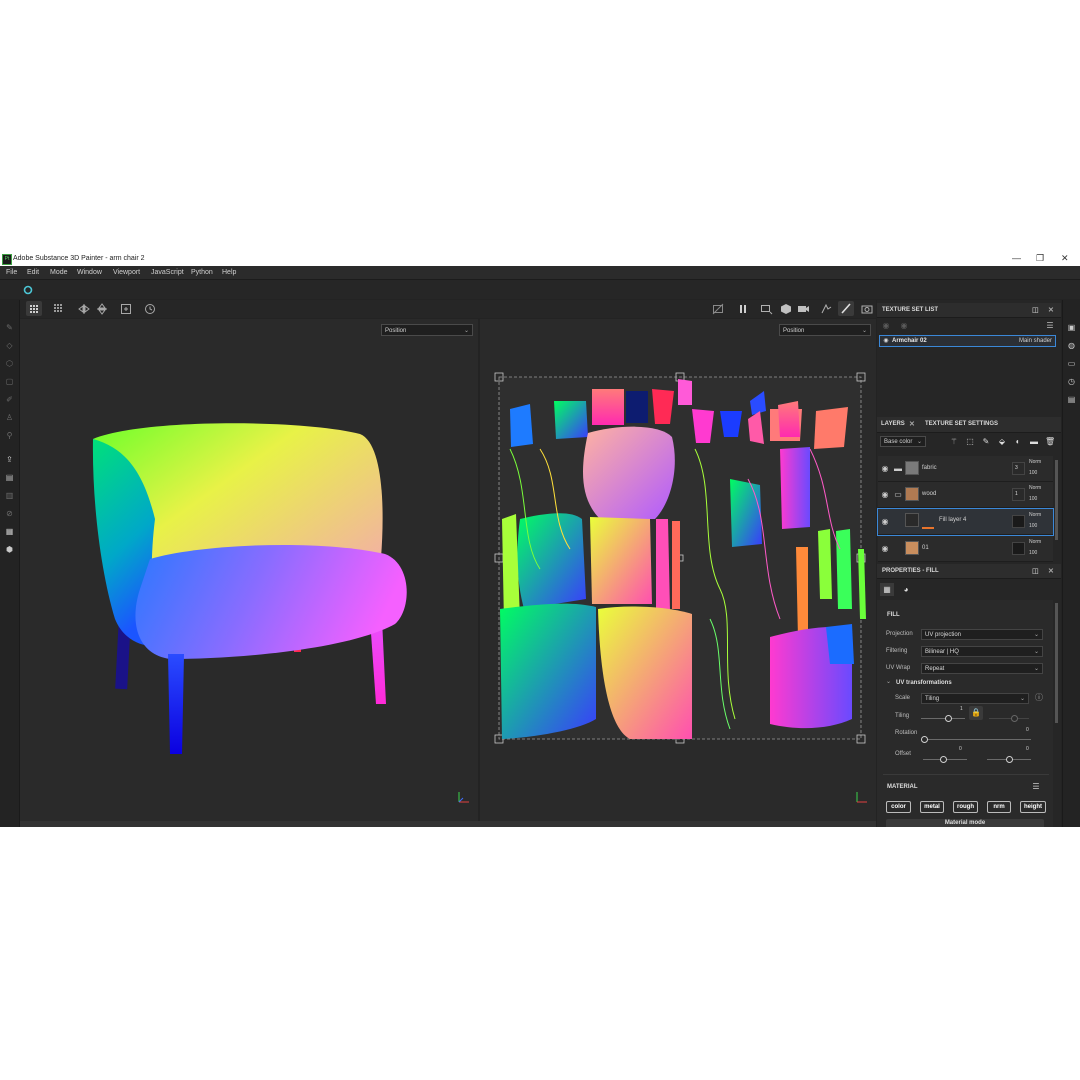 The width and height of the screenshot is (1080, 1080). I want to click on layer-mask-thumb: 3, so click(1018, 468).